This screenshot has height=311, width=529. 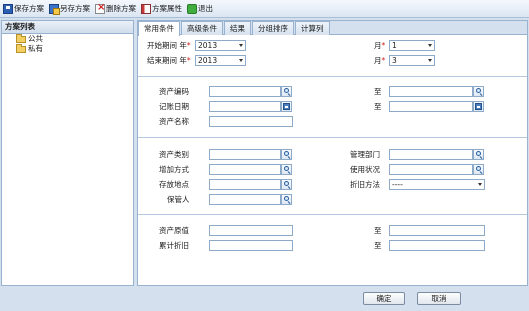 What do you see at coordinates (394, 60) in the screenshot?
I see `end-month-value: 3` at bounding box center [394, 60].